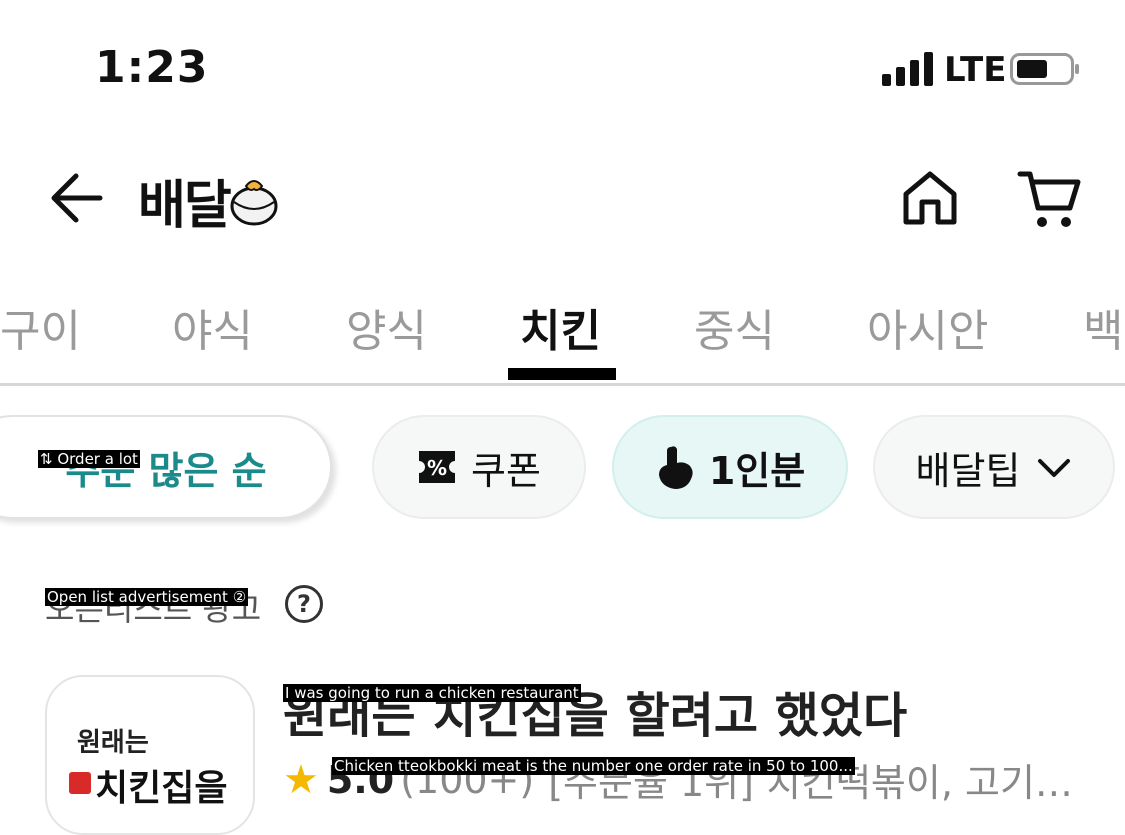 The image size is (1125, 835). What do you see at coordinates (1054, 468) in the screenshot?
I see `chevron-down-icon` at bounding box center [1054, 468].